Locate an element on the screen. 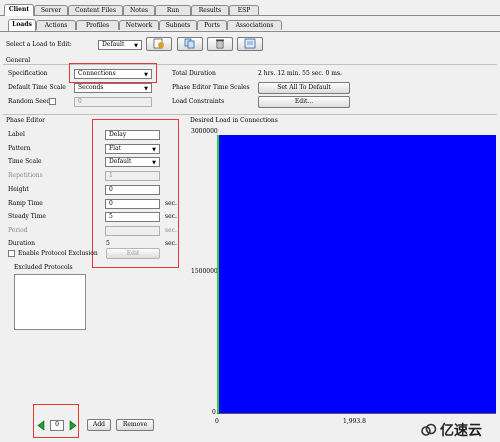 This screenshot has height=442, width=500. sub-tab-divider is located at coordinates (250, 31).